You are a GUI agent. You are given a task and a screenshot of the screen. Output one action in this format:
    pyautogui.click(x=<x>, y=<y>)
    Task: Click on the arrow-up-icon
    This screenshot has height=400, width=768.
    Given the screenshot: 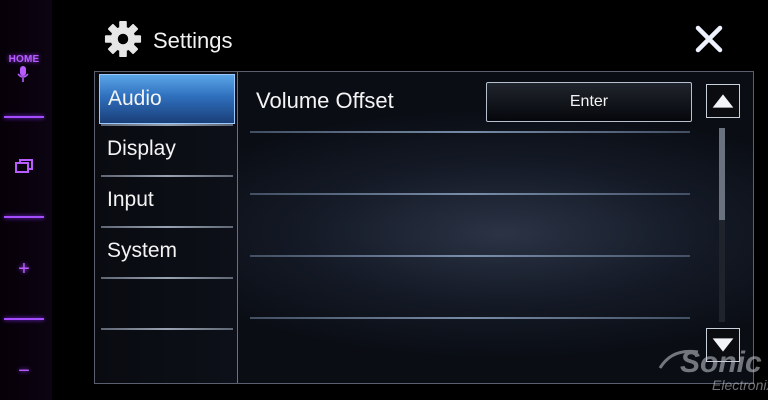 What is the action you would take?
    pyautogui.click(x=723, y=101)
    